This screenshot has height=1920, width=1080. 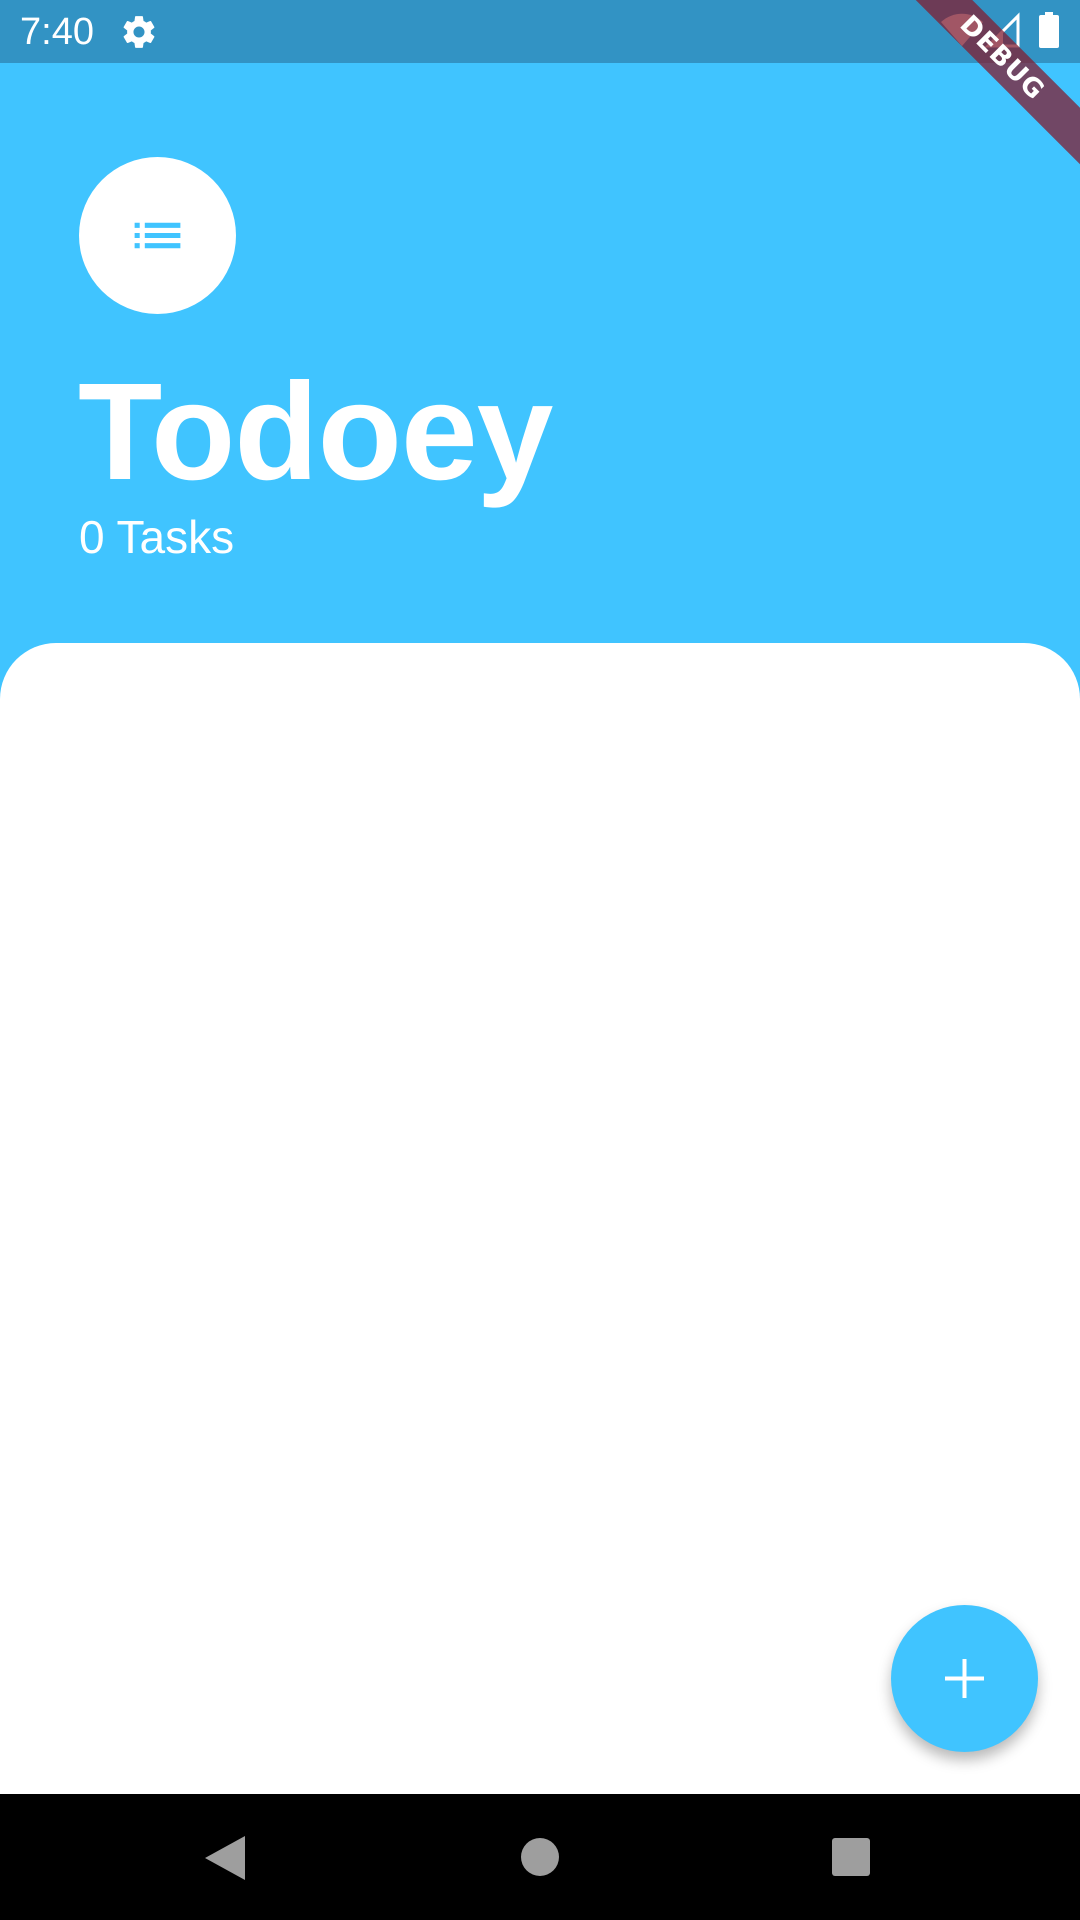 What do you see at coordinates (540, 31) in the screenshot?
I see `status-bar: 7:40` at bounding box center [540, 31].